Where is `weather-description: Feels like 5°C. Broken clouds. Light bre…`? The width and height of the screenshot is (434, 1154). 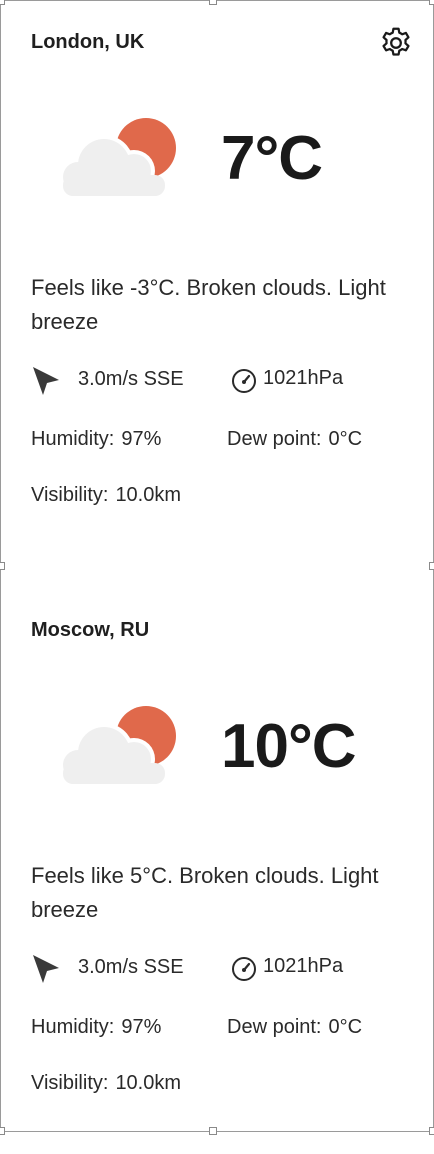
weather-description: Feels like 5°C. Broken clouds. Light bre… is located at coordinates (205, 892).